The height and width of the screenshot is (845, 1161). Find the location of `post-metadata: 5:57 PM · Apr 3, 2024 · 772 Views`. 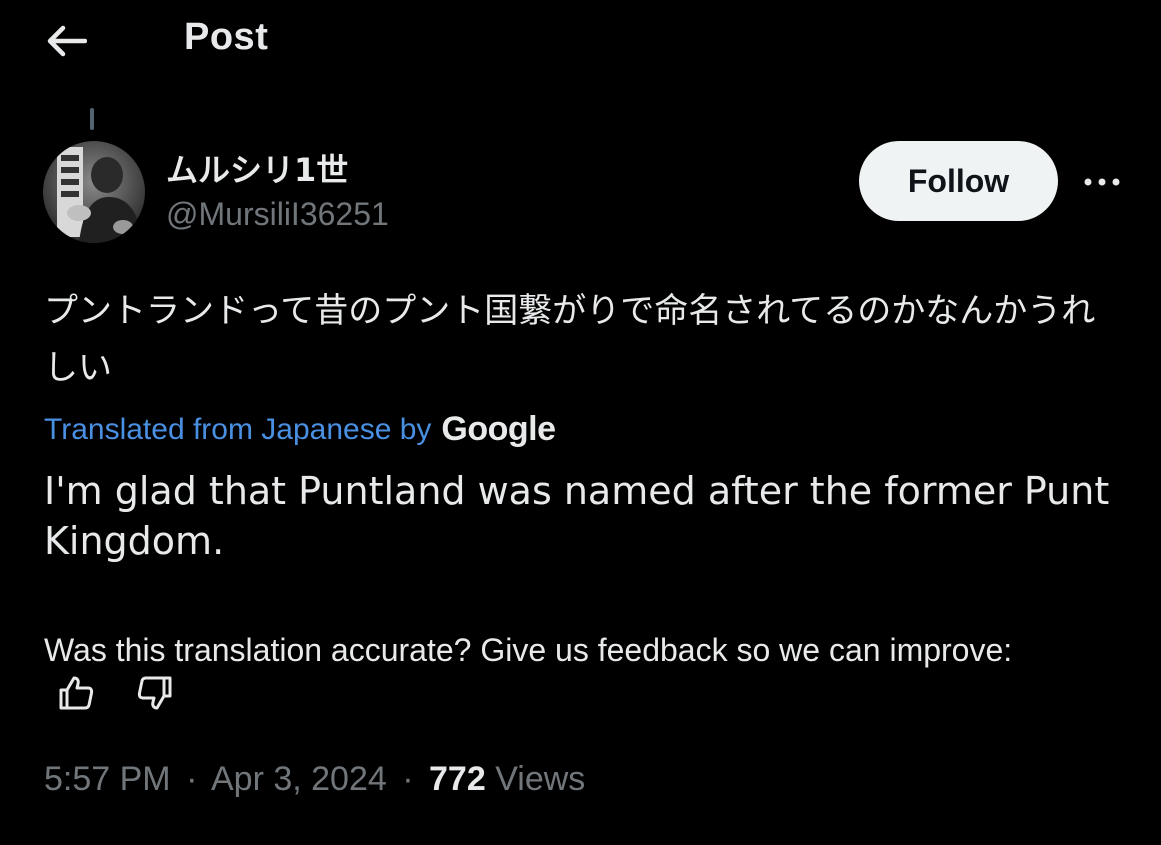

post-metadata: 5:57 PM · Apr 3, 2024 · 772 Views is located at coordinates (314, 779).